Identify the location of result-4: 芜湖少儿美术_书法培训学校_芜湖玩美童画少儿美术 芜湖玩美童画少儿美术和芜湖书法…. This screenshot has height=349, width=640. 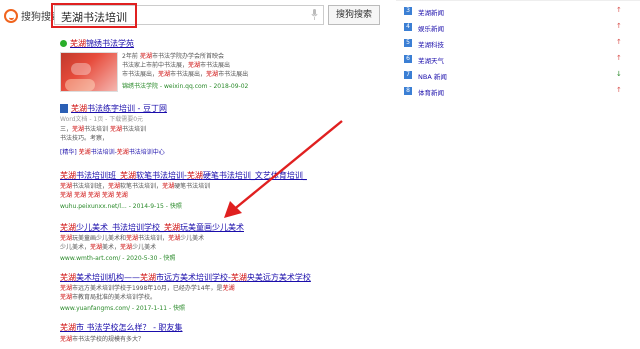
(225, 242).